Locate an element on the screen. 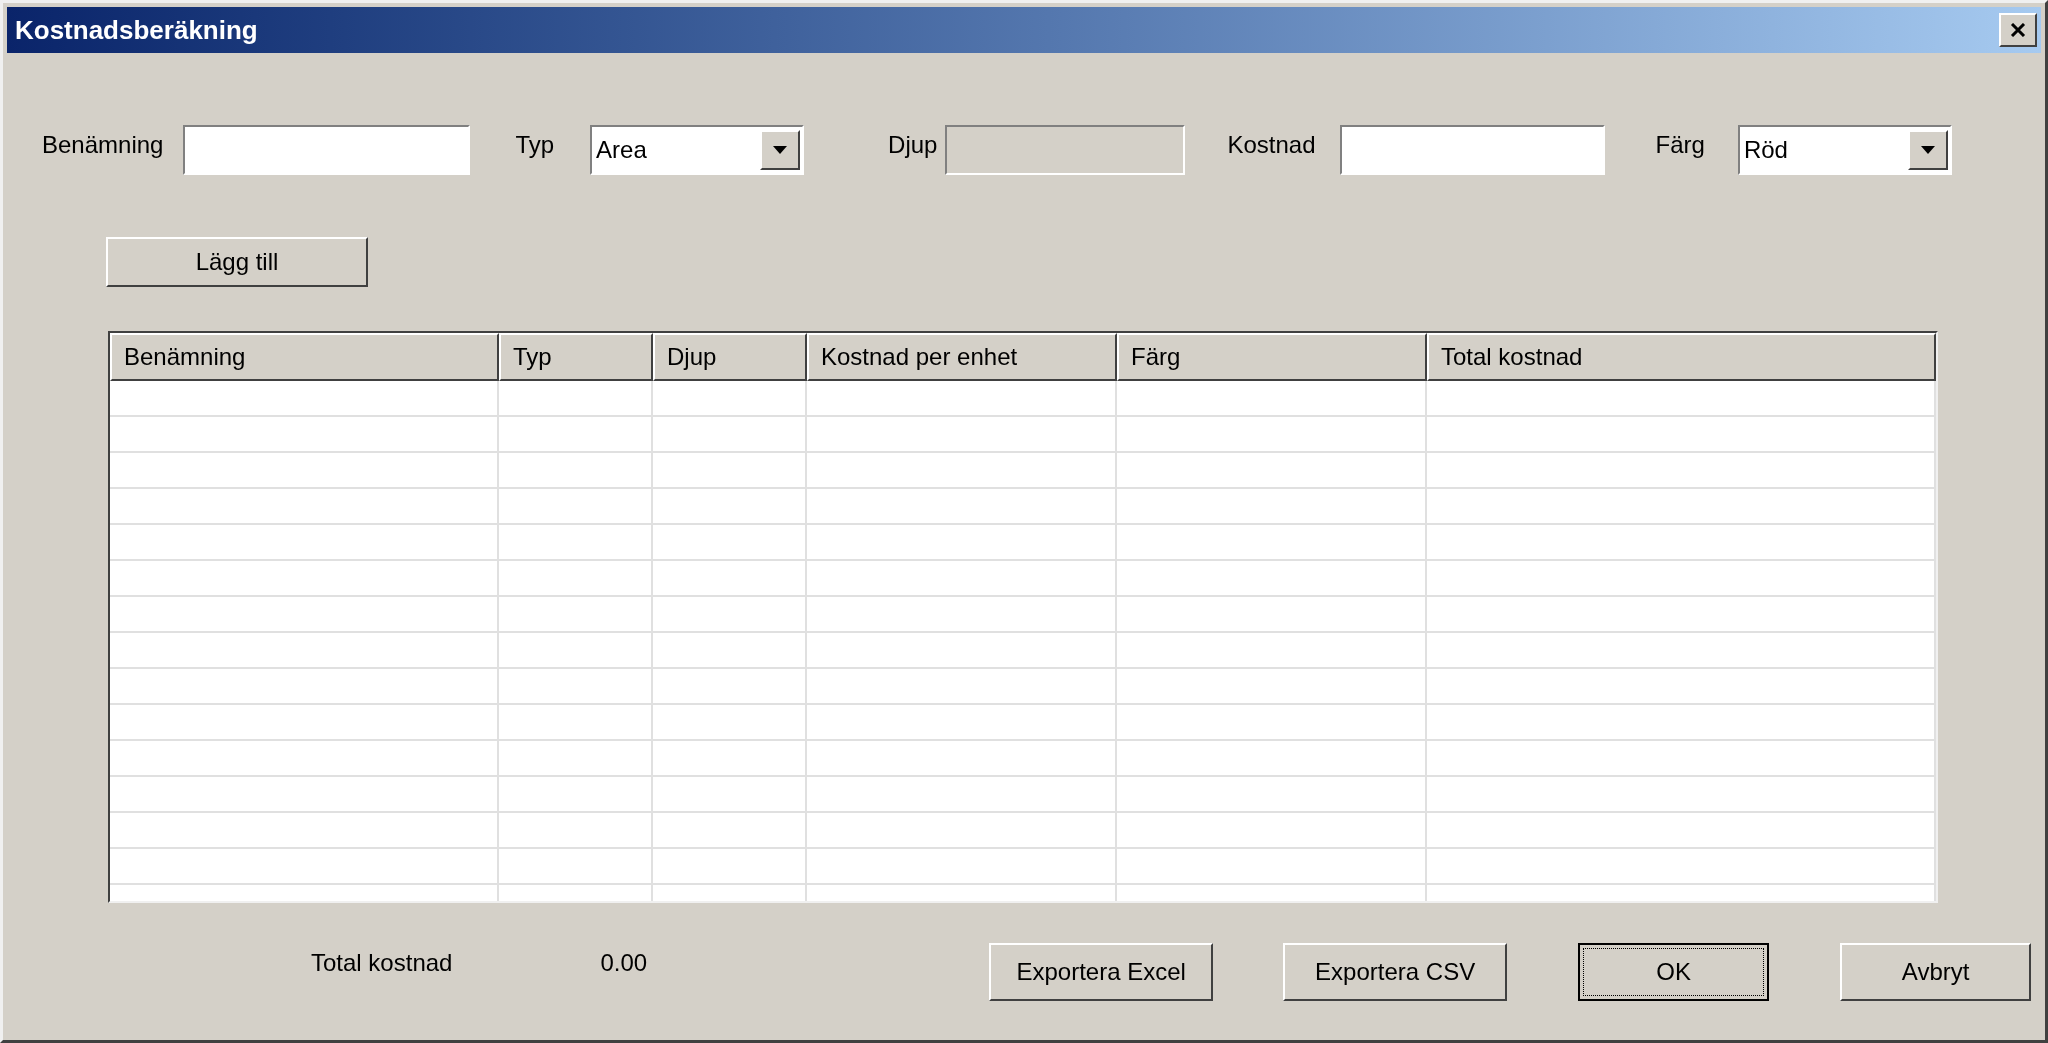 Image resolution: width=2048 pixels, height=1043 pixels. dropdown: Area is located at coordinates (697, 150).